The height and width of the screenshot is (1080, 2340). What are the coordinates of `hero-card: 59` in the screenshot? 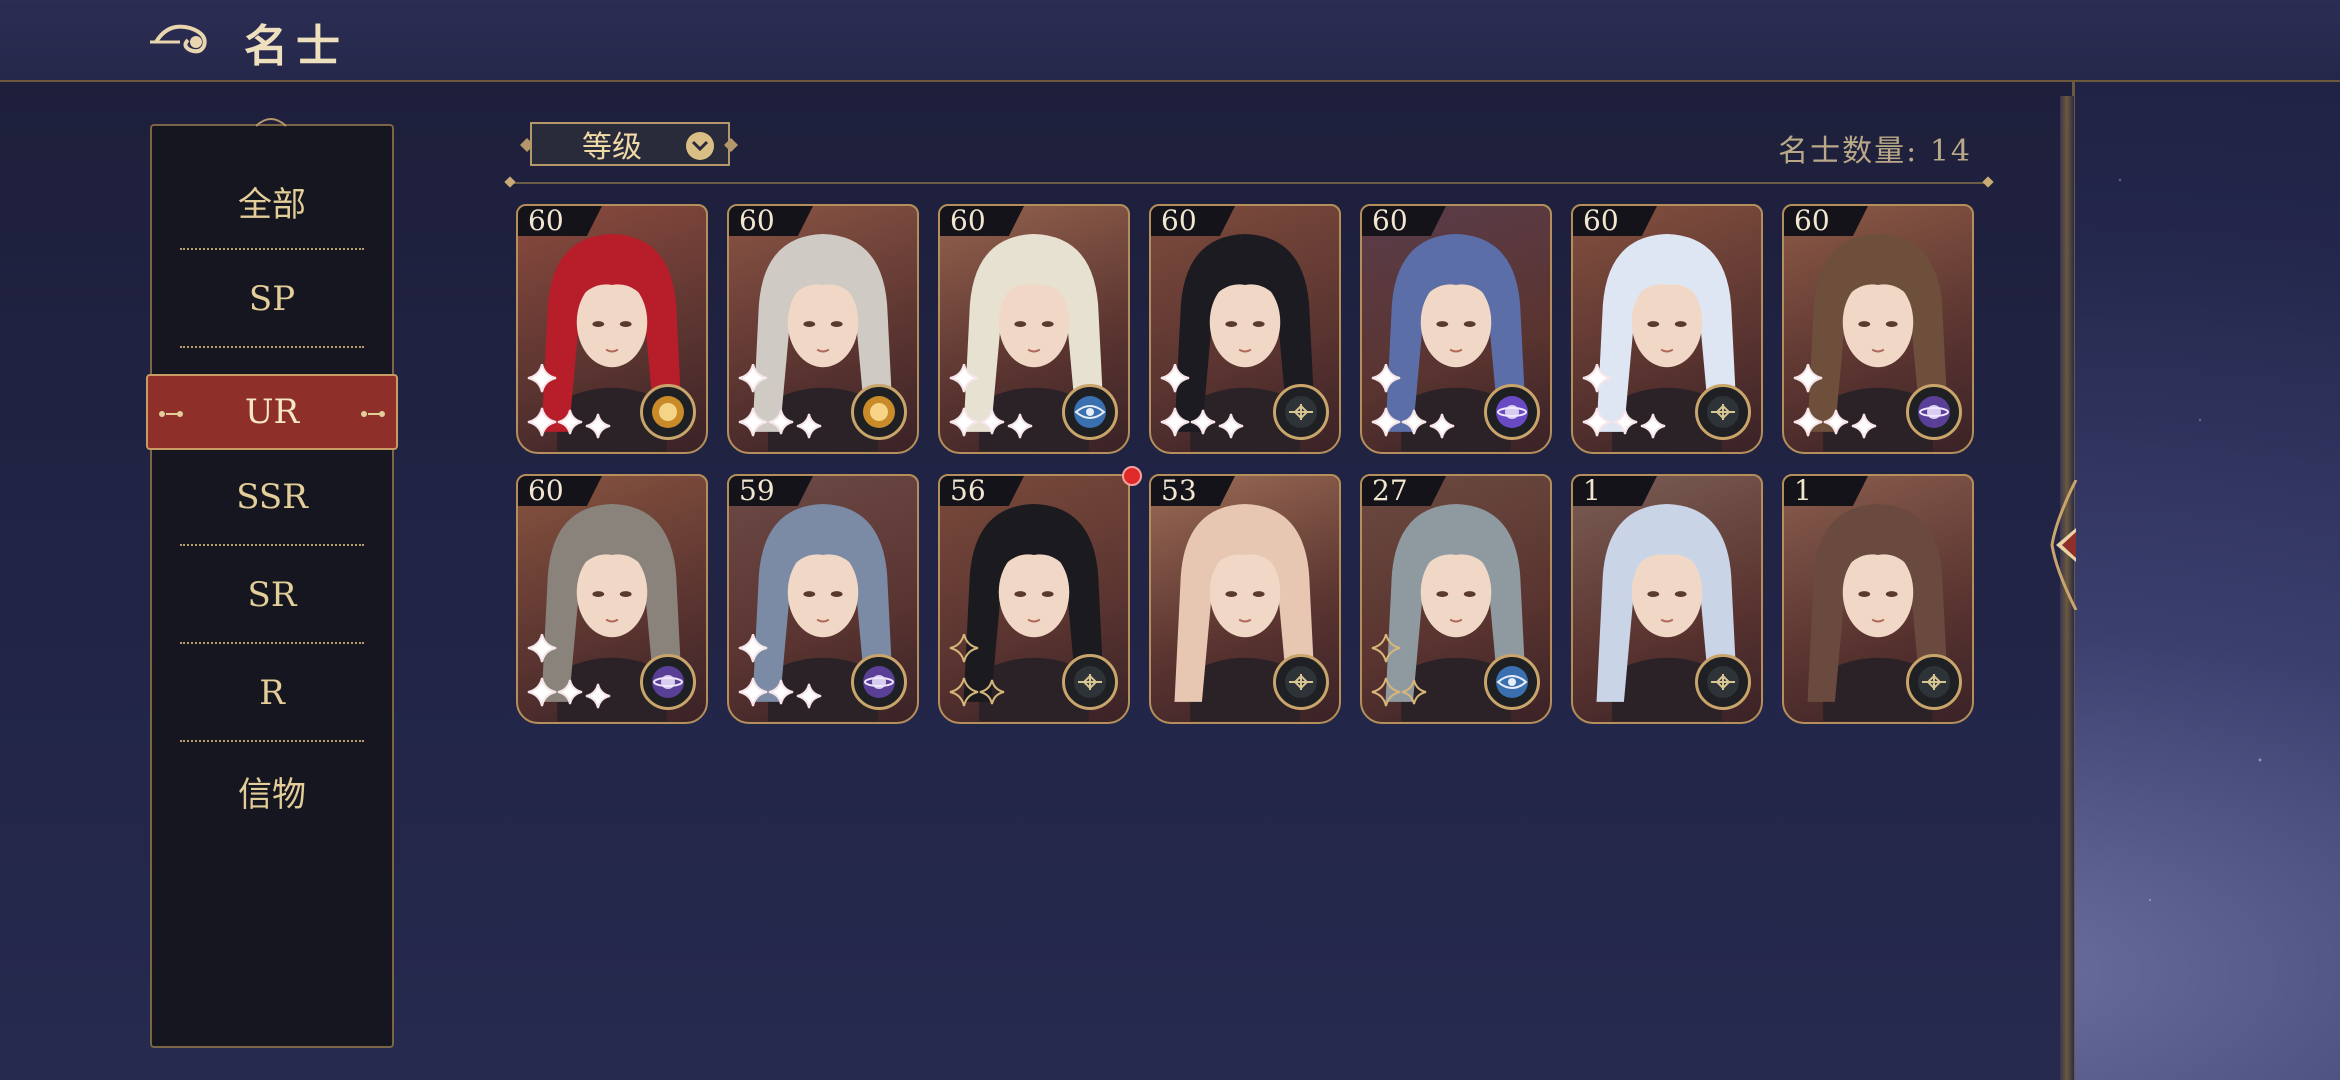 It's located at (823, 599).